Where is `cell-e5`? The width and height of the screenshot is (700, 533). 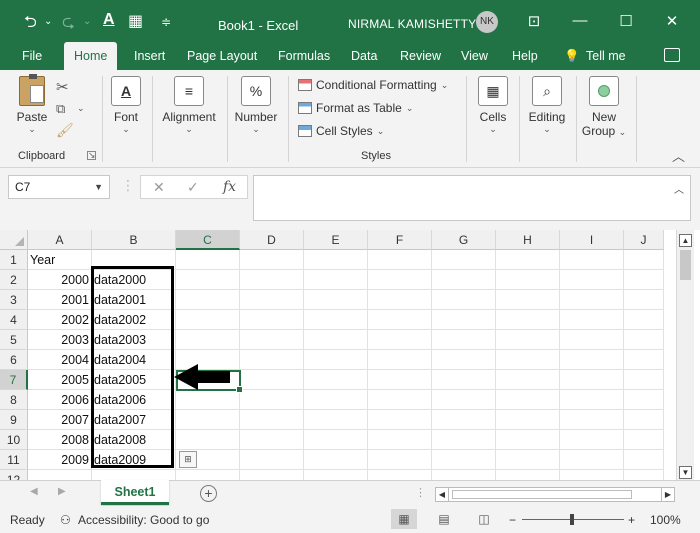
cell-e5 is located at coordinates (336, 340).